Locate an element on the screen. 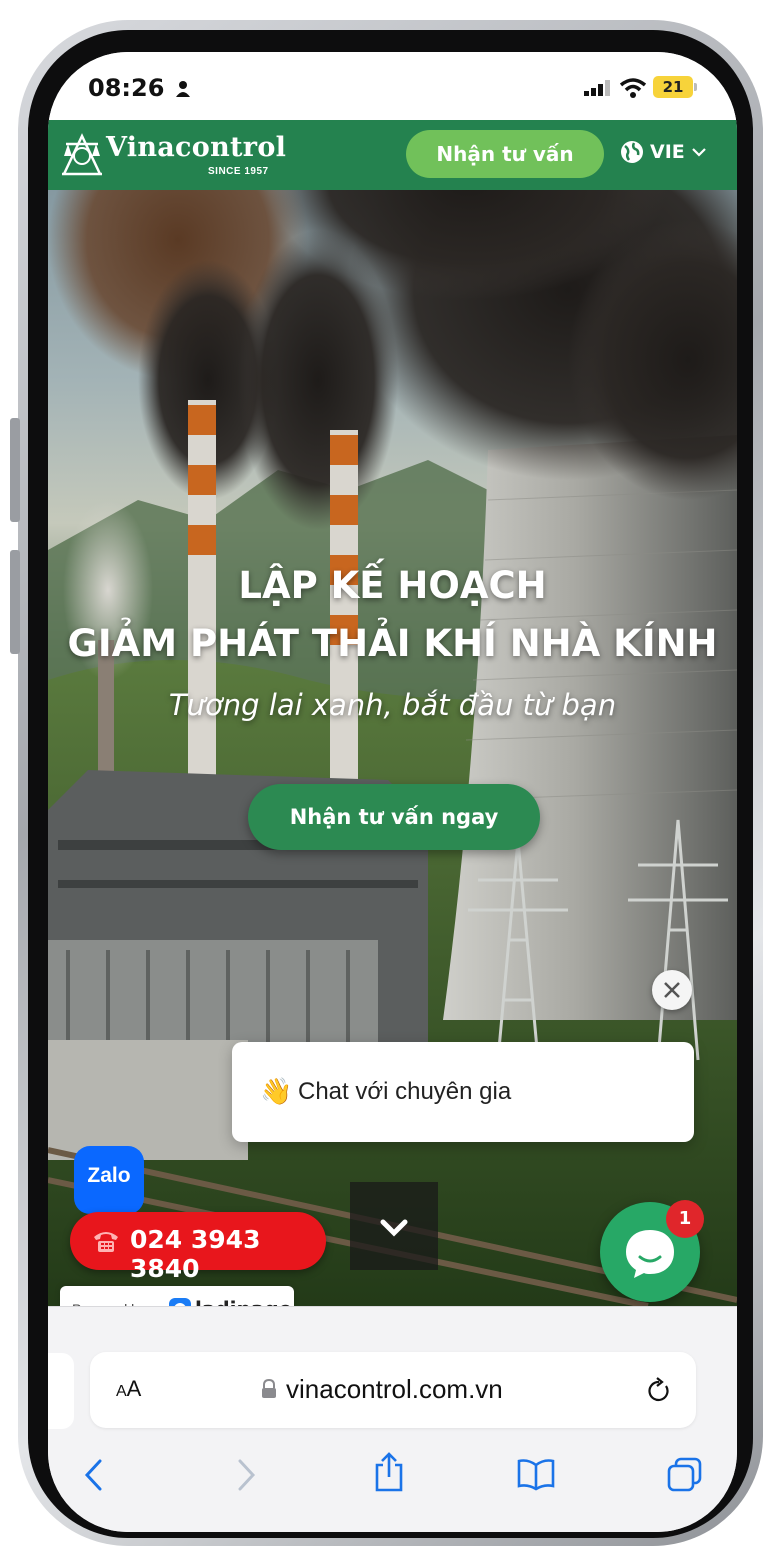 This screenshot has height=1546, width=763. language-selector: VIE is located at coordinates (663, 152).